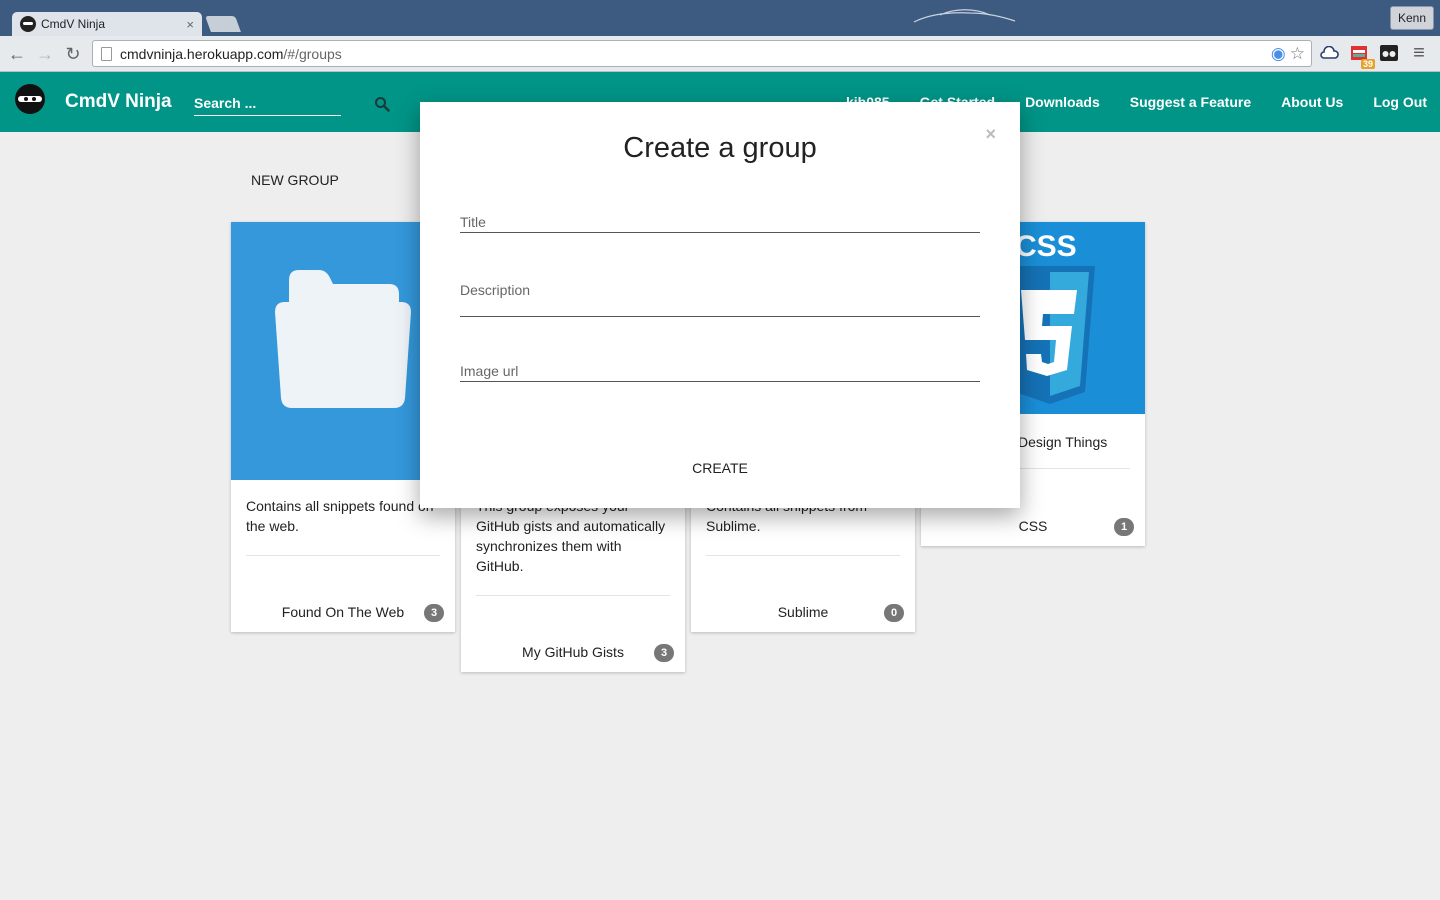 Image resolution: width=1440 pixels, height=900 pixels. I want to click on calendar-extension-icon: 39, so click(1361, 55).